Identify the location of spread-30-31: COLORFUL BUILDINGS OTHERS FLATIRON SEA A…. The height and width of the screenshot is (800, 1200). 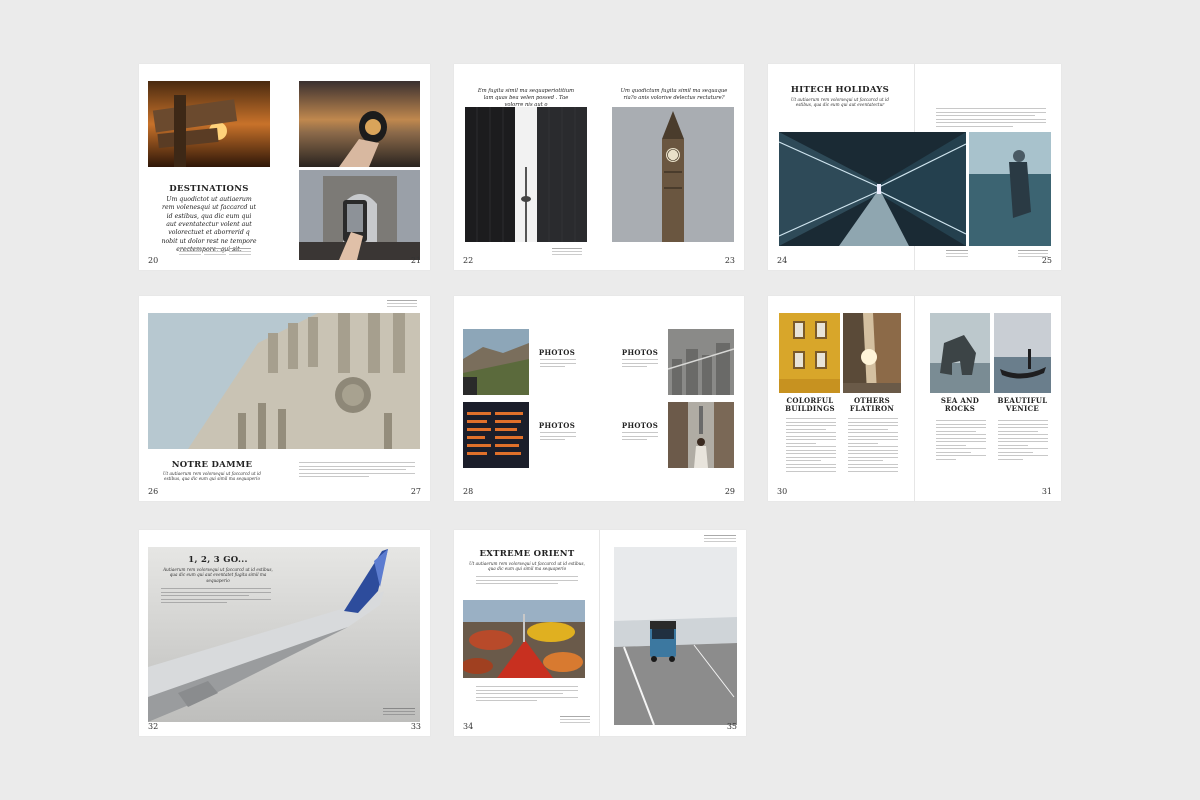
(914, 398).